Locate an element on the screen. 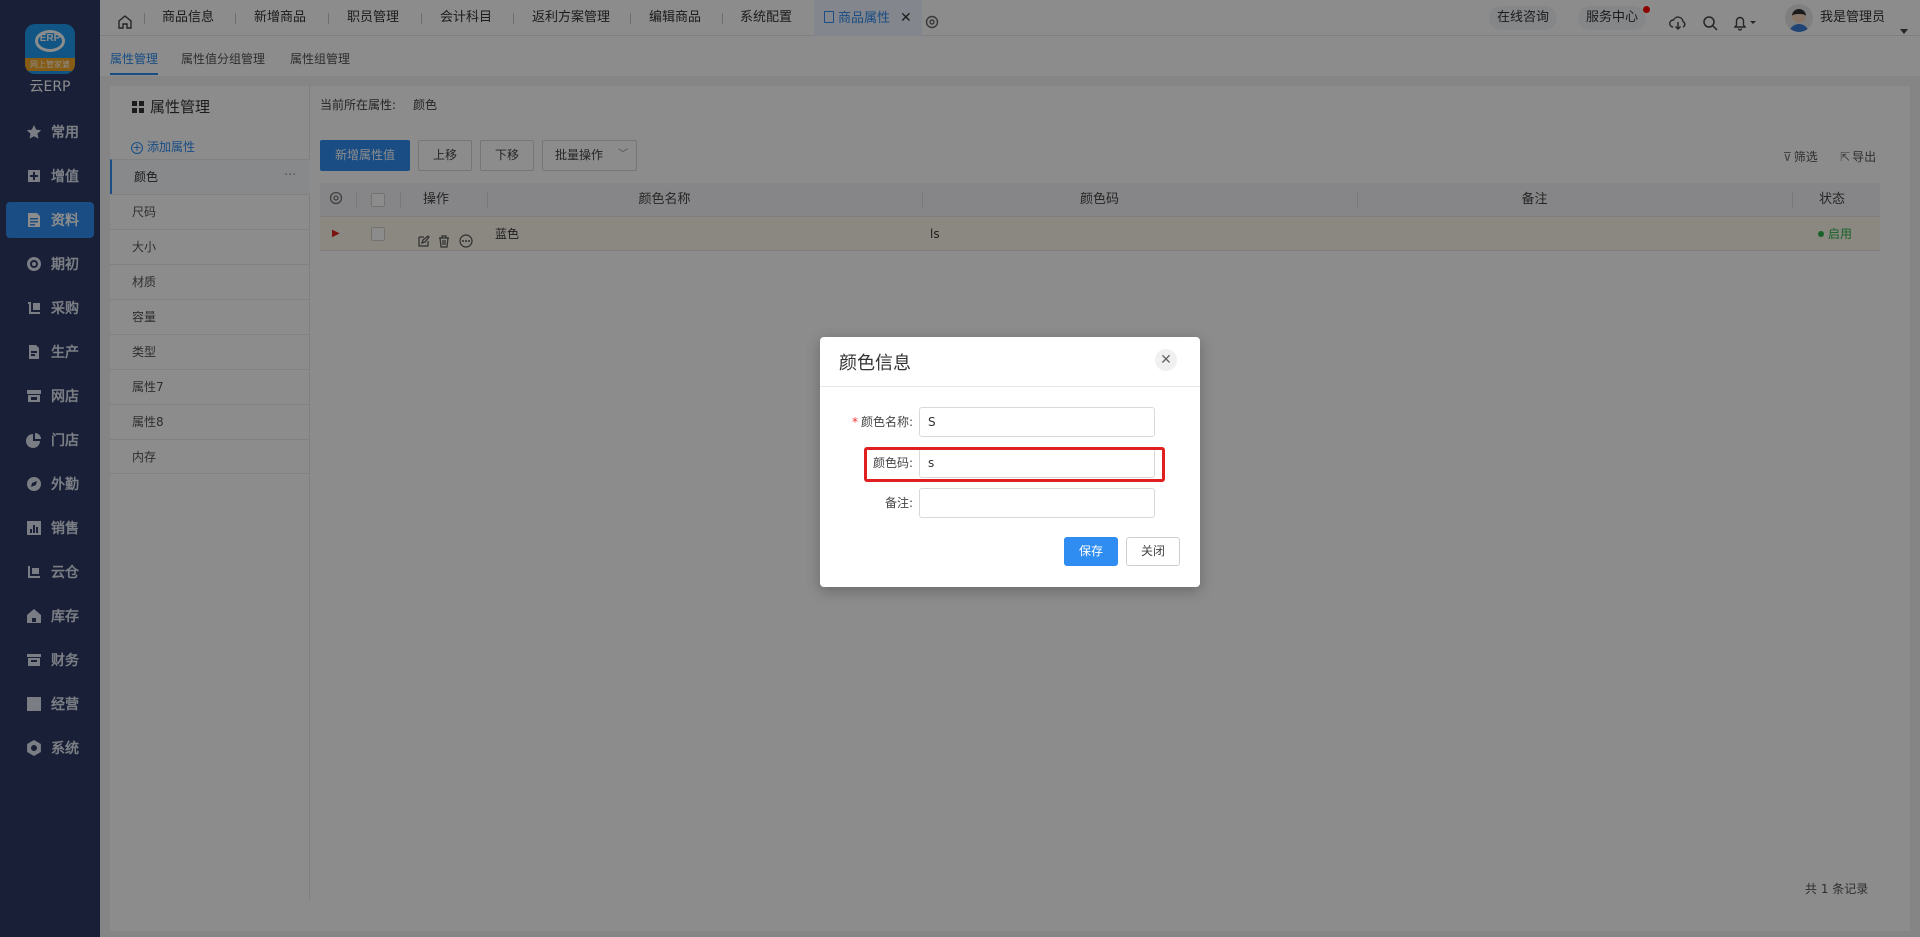 The height and width of the screenshot is (937, 1920). color-name-label: * 颜色名称: is located at coordinates (863, 421).